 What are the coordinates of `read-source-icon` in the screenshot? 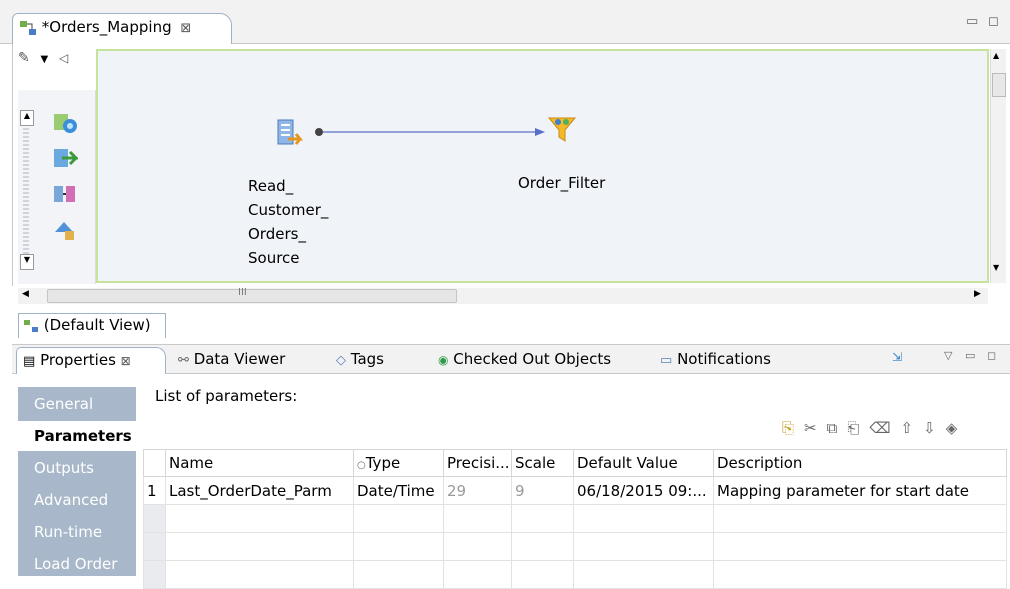 It's located at (291, 134).